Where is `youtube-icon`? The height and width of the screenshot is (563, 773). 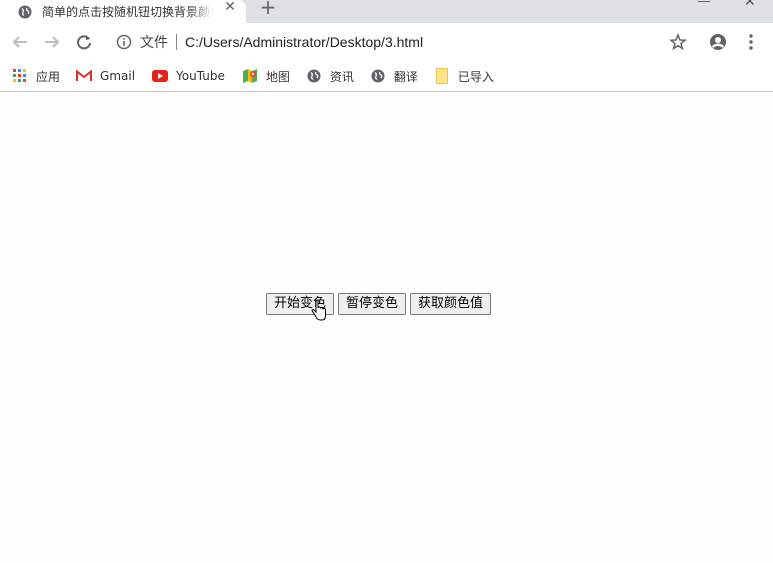
youtube-icon is located at coordinates (160, 76).